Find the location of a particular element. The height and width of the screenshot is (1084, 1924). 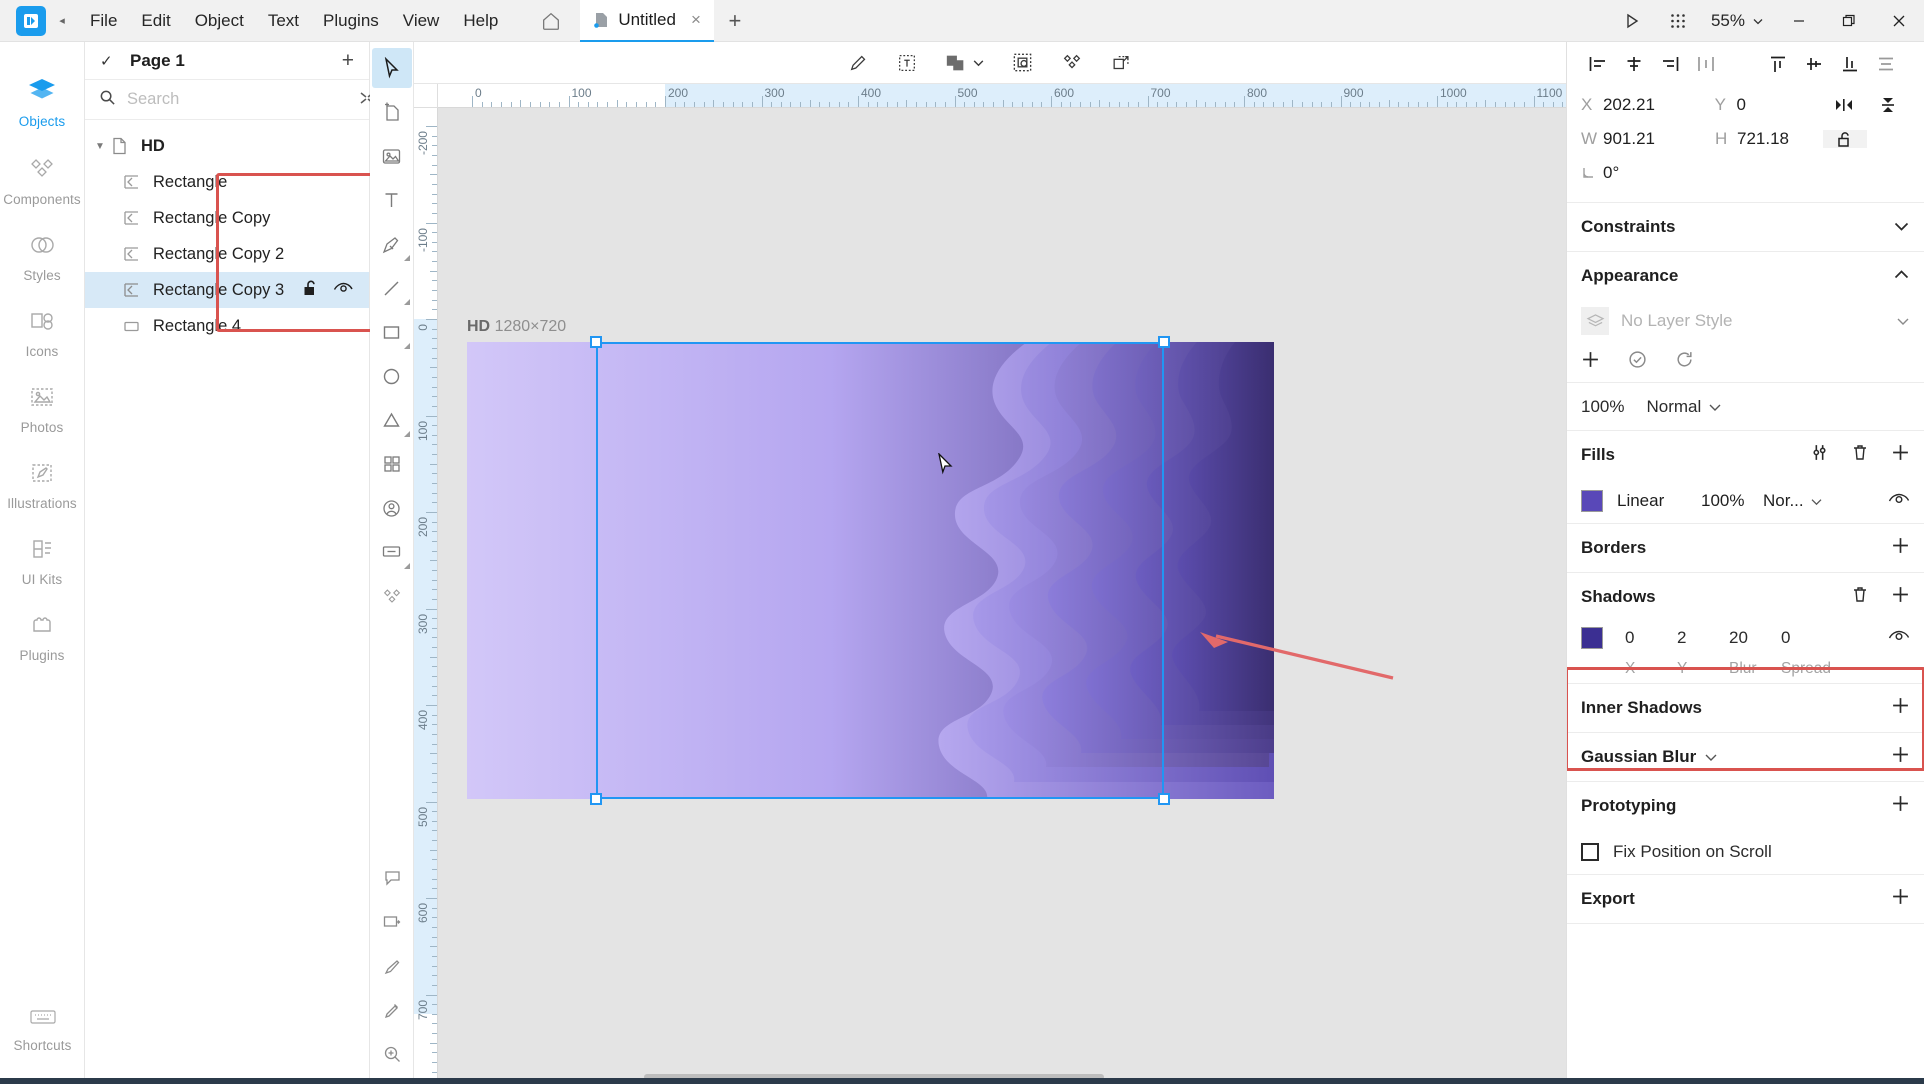

list-item-selected: Rectangle Copy 3 is located at coordinates (227, 290).